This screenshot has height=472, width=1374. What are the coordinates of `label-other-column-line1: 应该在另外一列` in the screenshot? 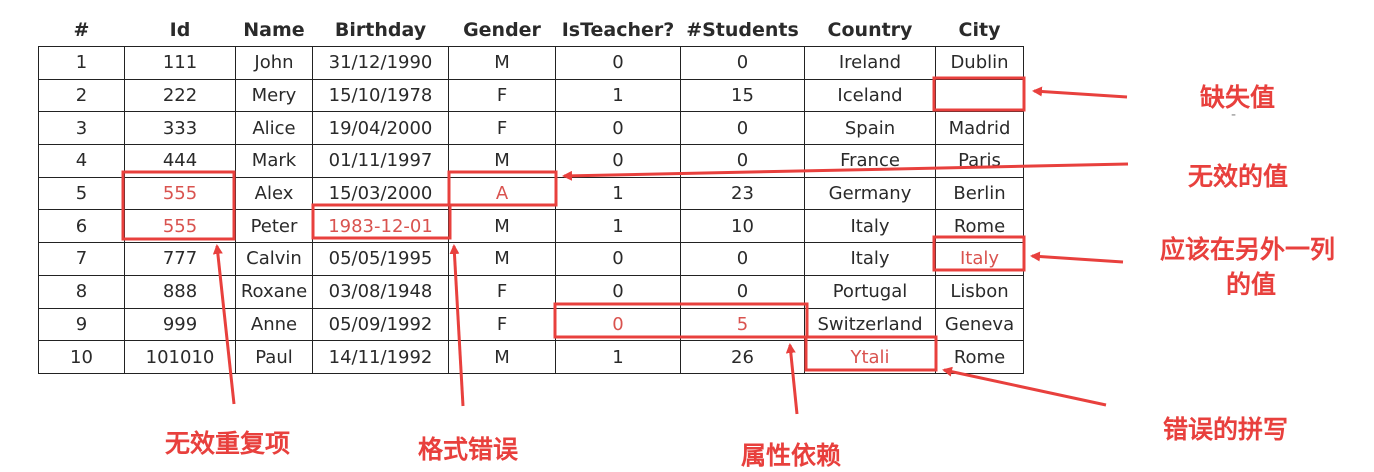 It's located at (1248, 249).